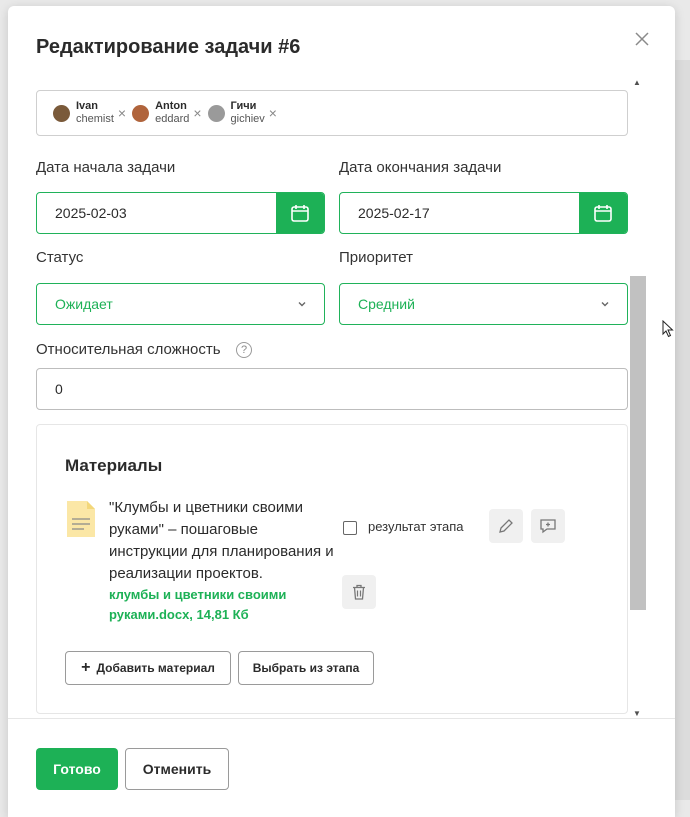  What do you see at coordinates (668, 329) in the screenshot?
I see `mouse-cursor-icon` at bounding box center [668, 329].